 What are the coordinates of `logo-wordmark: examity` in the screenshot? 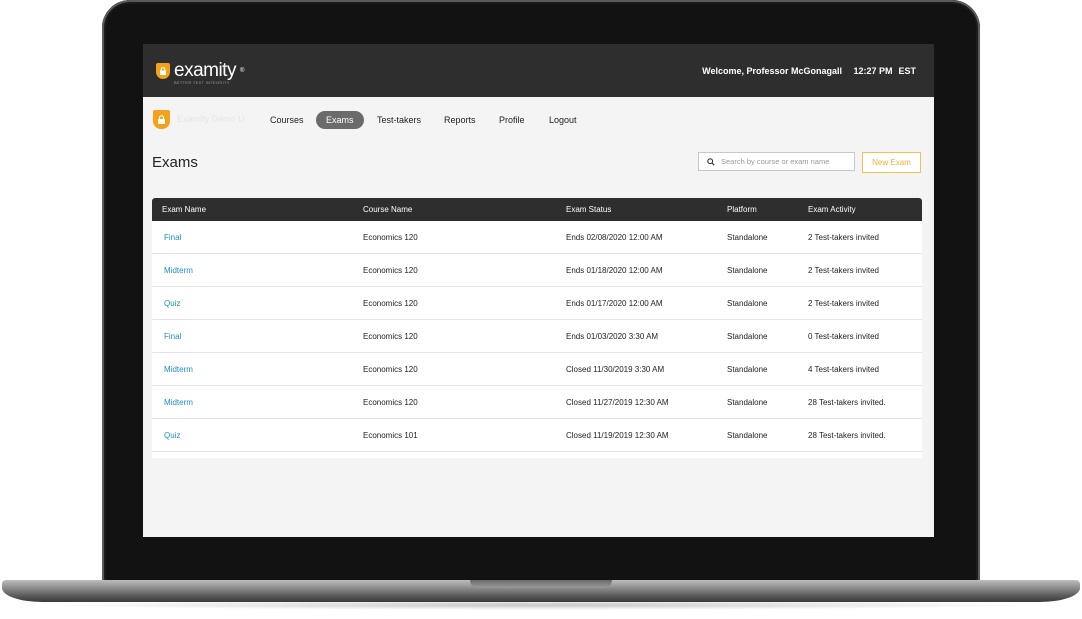 It's located at (205, 70).